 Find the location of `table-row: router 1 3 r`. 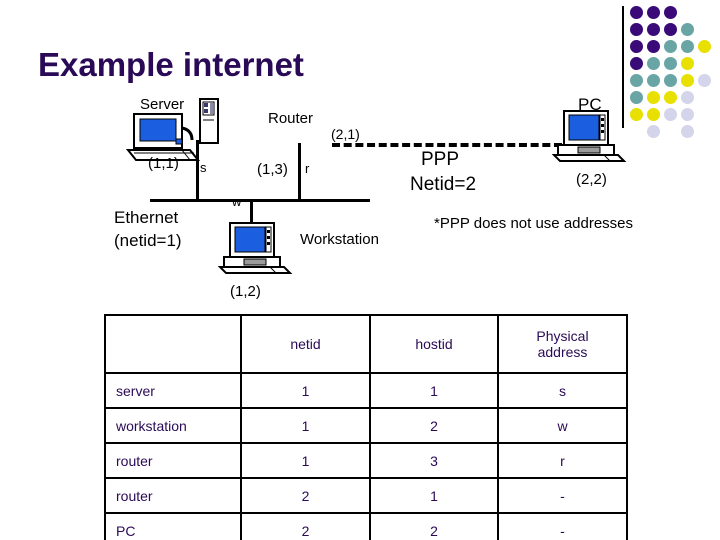

table-row: router 1 3 r is located at coordinates (366, 460).